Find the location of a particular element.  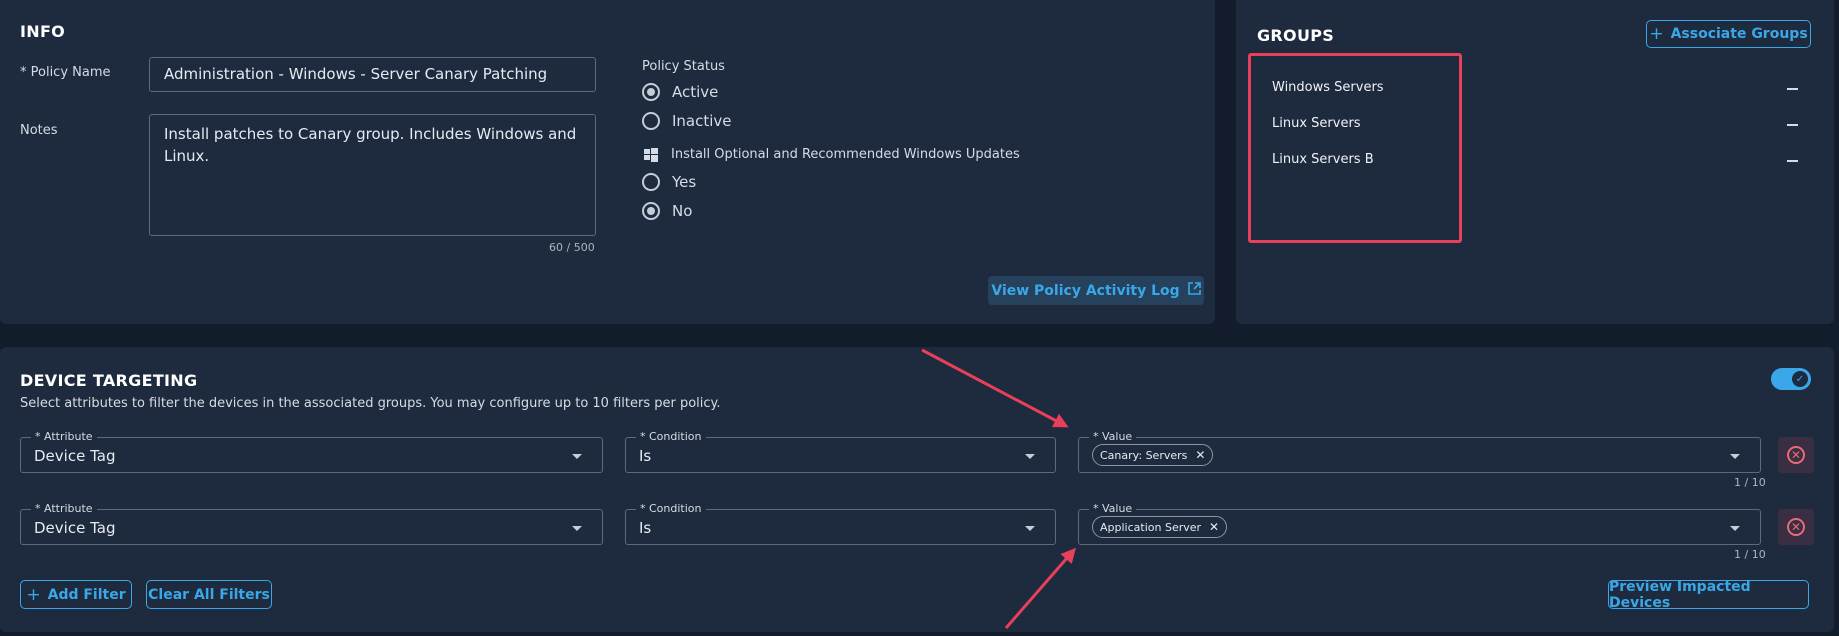

notes-label: Notes is located at coordinates (39, 130).